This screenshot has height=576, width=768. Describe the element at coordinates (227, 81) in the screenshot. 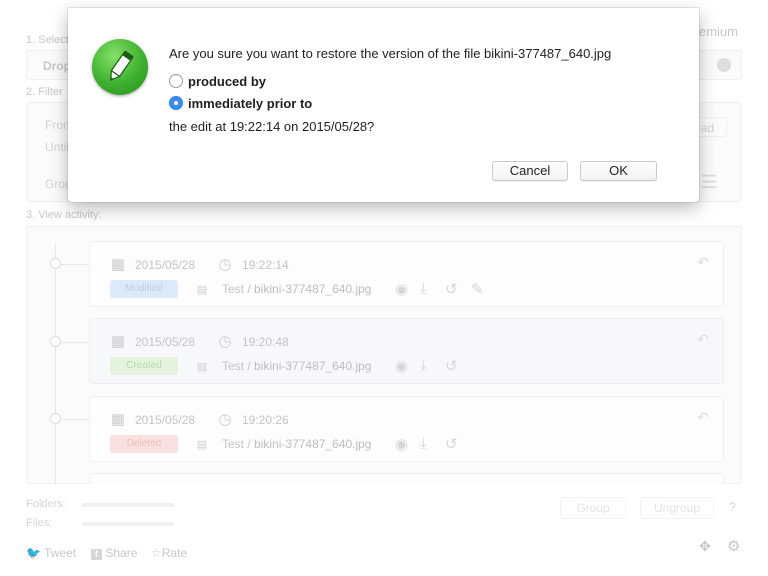

I see `option-produced-by-label: produced by` at that location.